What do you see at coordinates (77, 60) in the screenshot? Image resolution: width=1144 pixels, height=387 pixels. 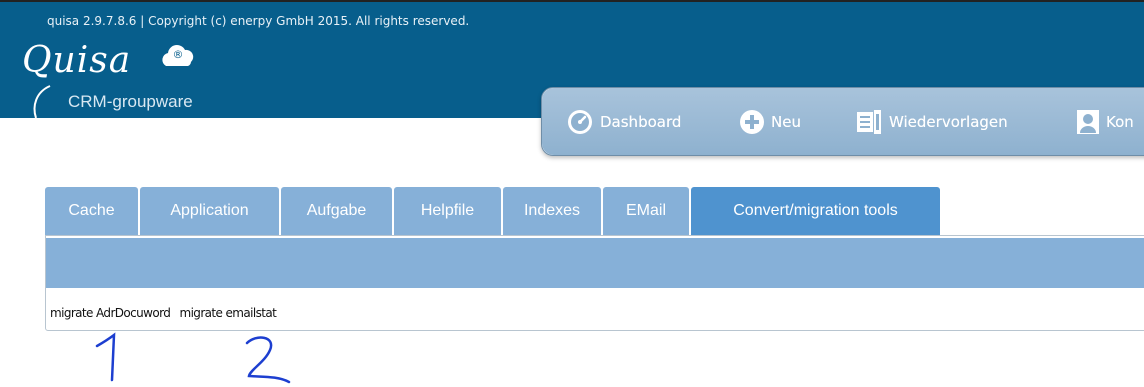 I see `logo-wordmark: Quisa` at bounding box center [77, 60].